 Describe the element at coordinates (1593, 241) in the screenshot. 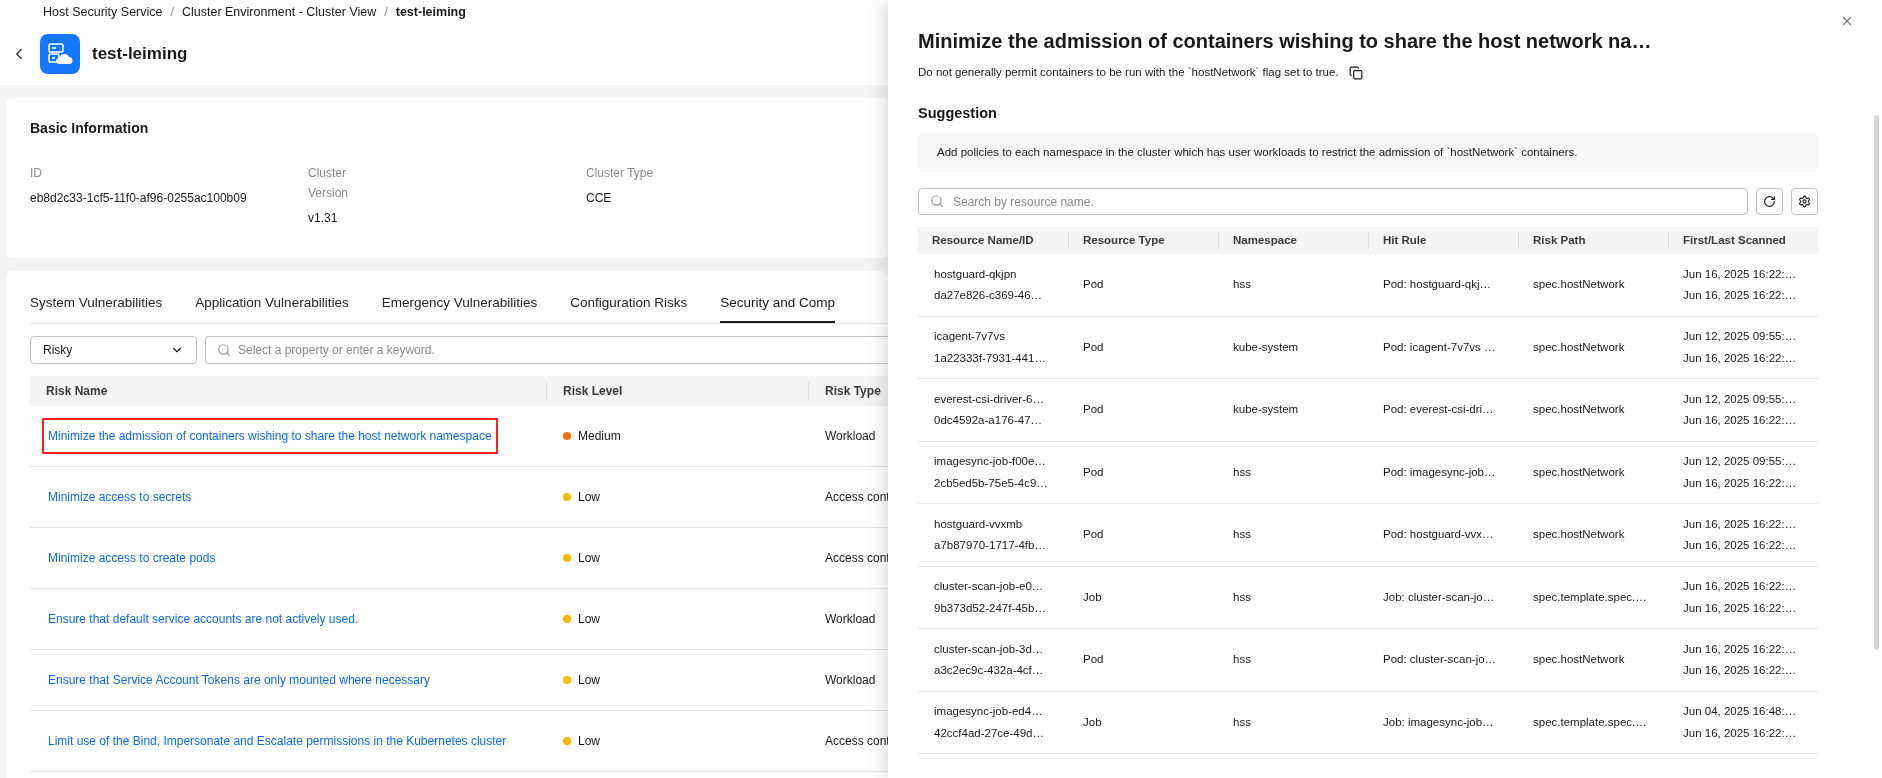

I see `column-header: Risk Path` at that location.